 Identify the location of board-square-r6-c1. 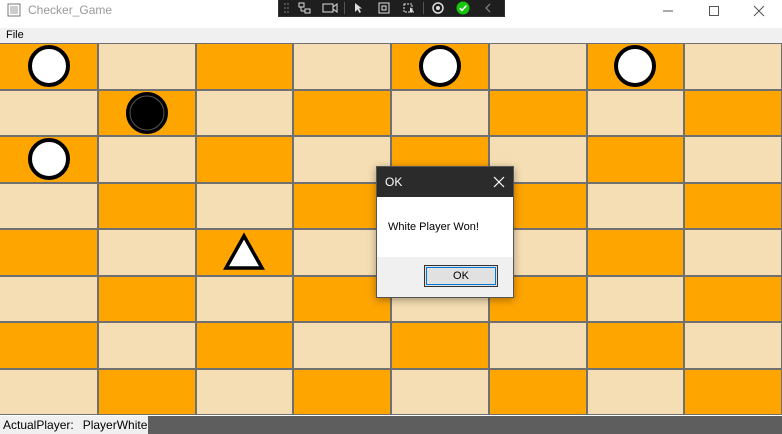
(147, 345).